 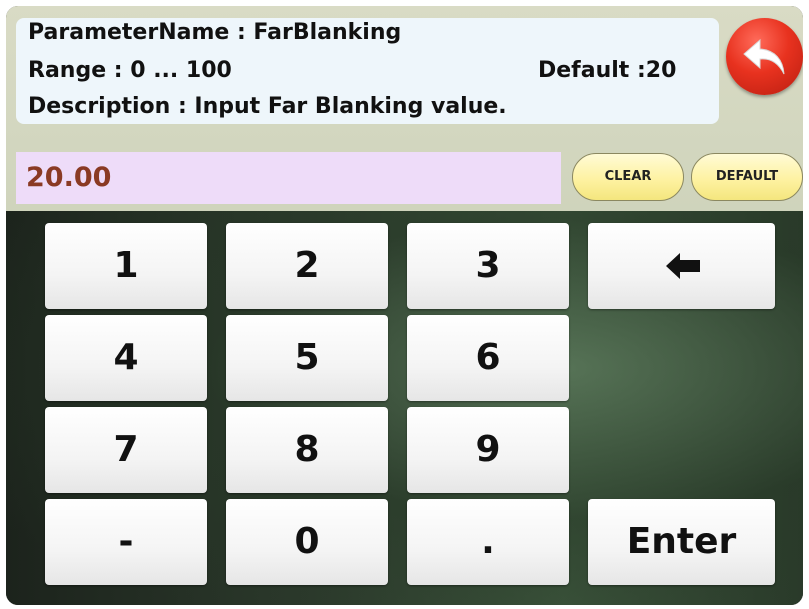 What do you see at coordinates (307, 358) in the screenshot?
I see `key-5: 5` at bounding box center [307, 358].